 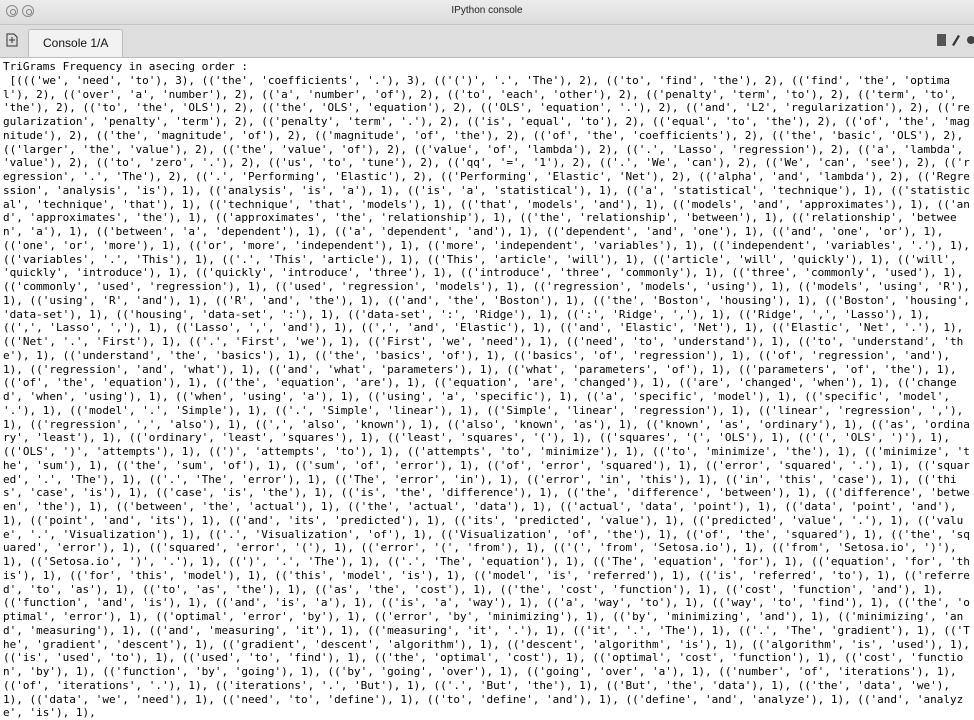 What do you see at coordinates (487, 41) in the screenshot?
I see `console-tab-bar: Console 1/A` at bounding box center [487, 41].